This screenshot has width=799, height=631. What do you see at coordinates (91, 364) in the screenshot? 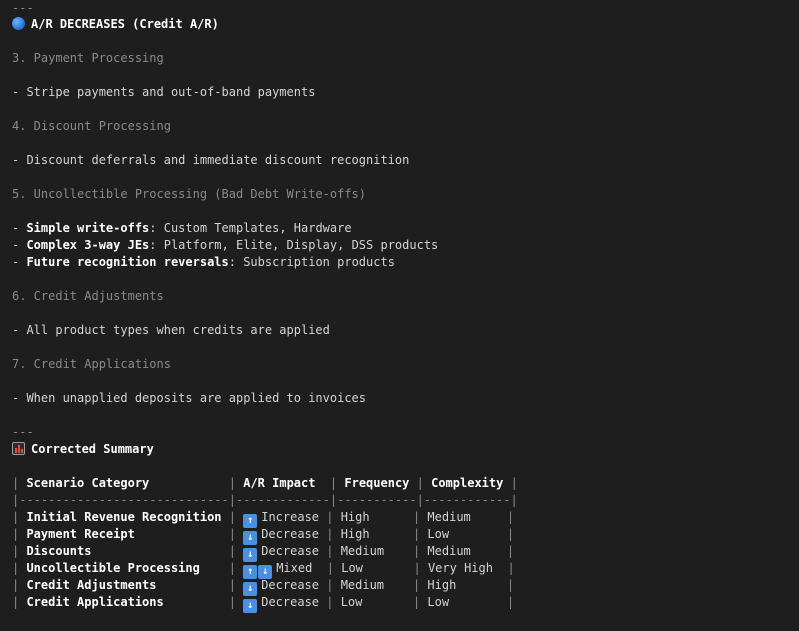
I see `heading-credit-applications: 7. Credit Applications` at bounding box center [91, 364].